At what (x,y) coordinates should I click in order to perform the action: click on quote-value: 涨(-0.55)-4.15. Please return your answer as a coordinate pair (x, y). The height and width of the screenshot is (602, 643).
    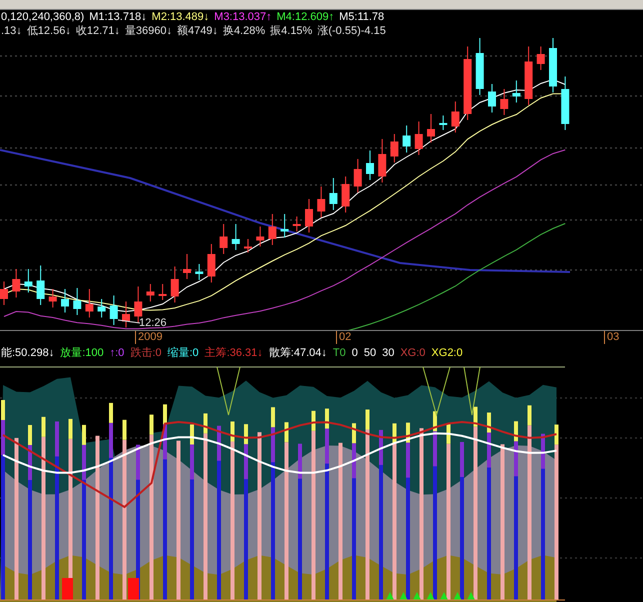
    Looking at the image, I should click on (351, 31).